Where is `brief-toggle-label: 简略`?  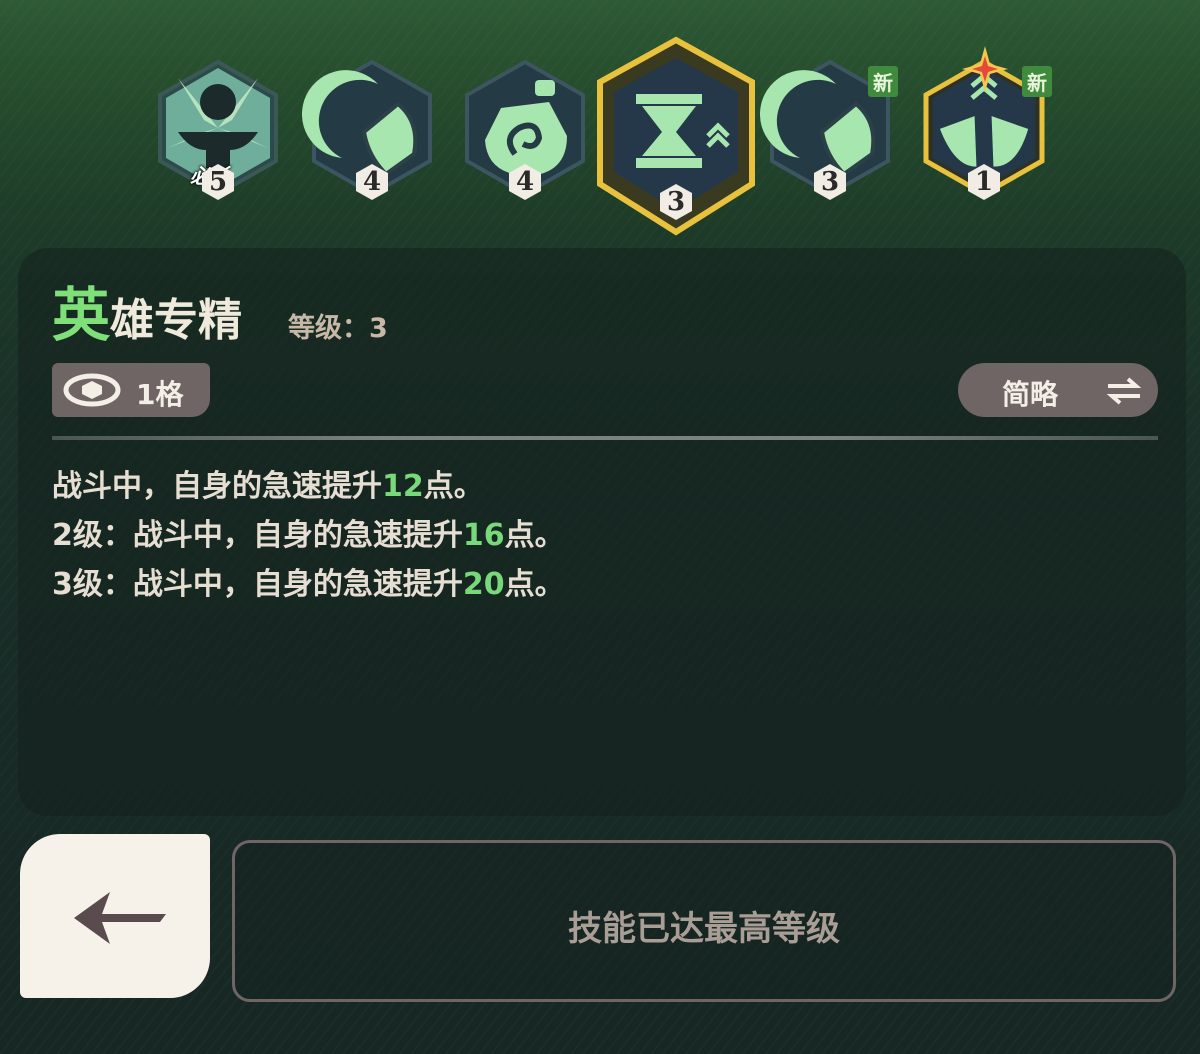
brief-toggle-label: 简略 is located at coordinates (1030, 394).